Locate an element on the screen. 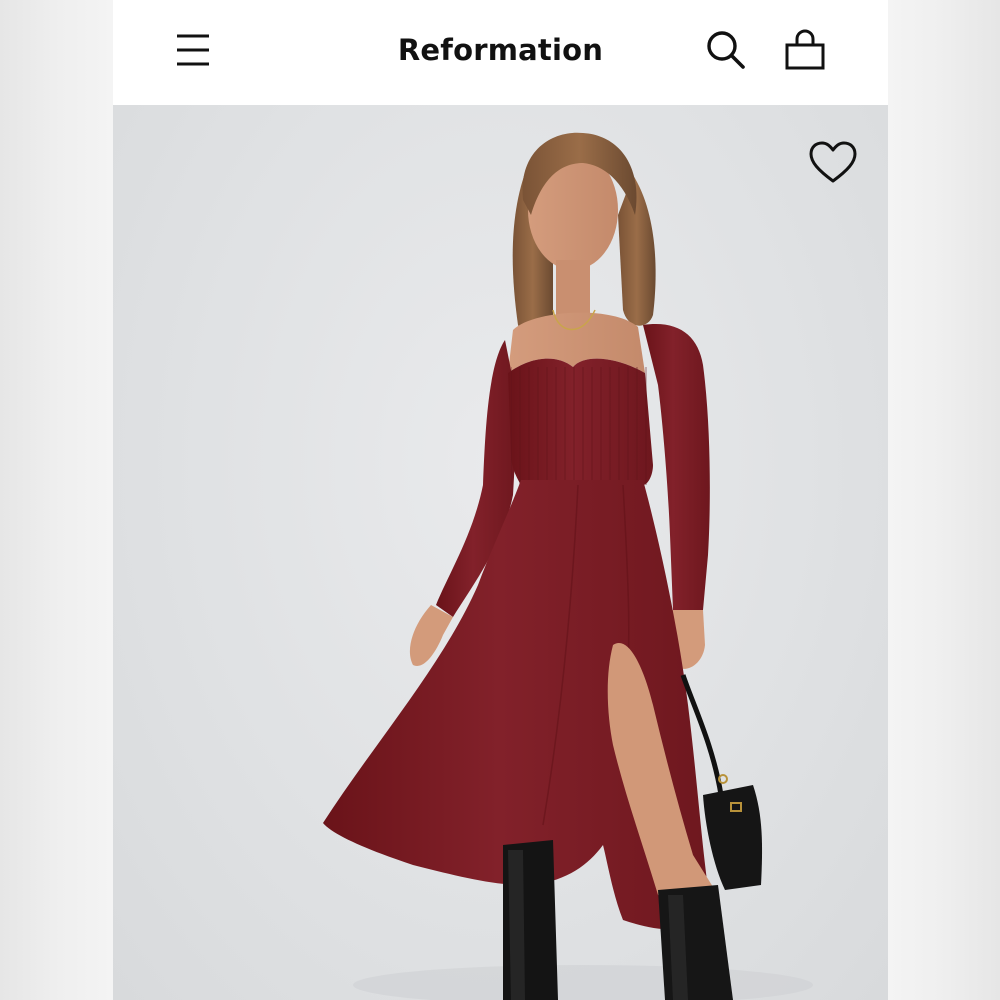  cart-button is located at coordinates (805, 50).